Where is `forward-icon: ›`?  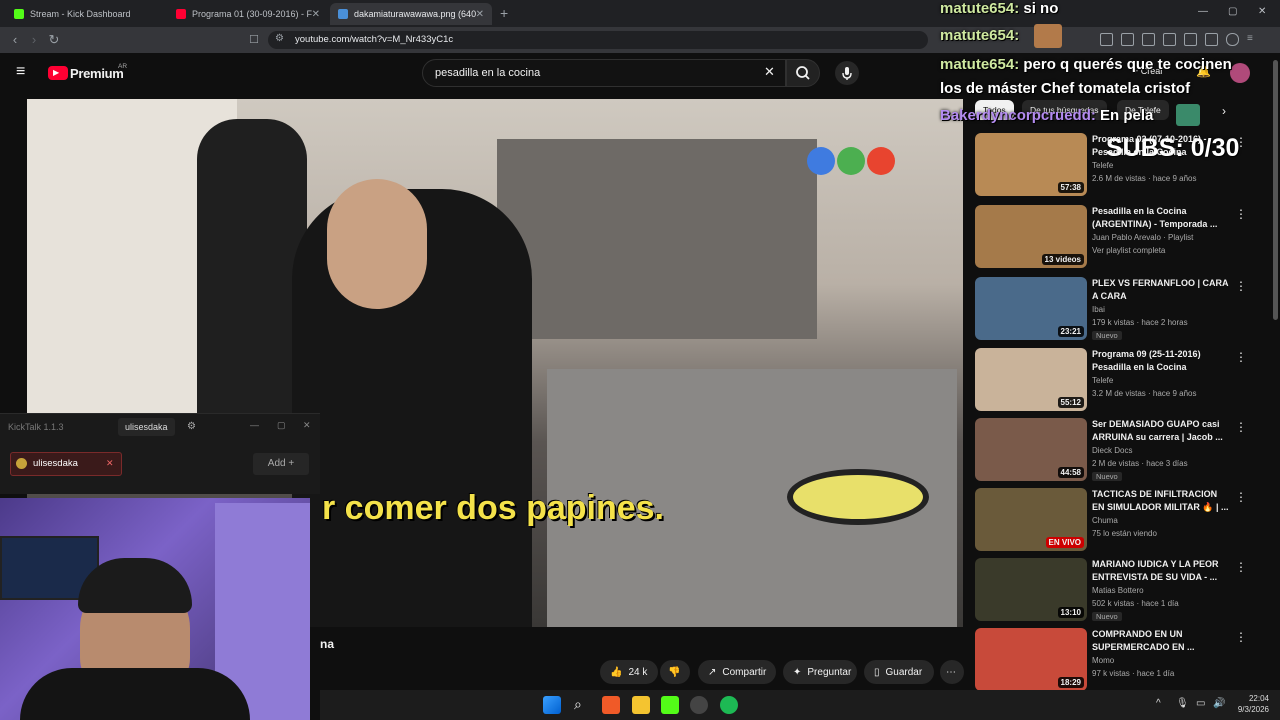
forward-icon: › is located at coordinates (34, 40).